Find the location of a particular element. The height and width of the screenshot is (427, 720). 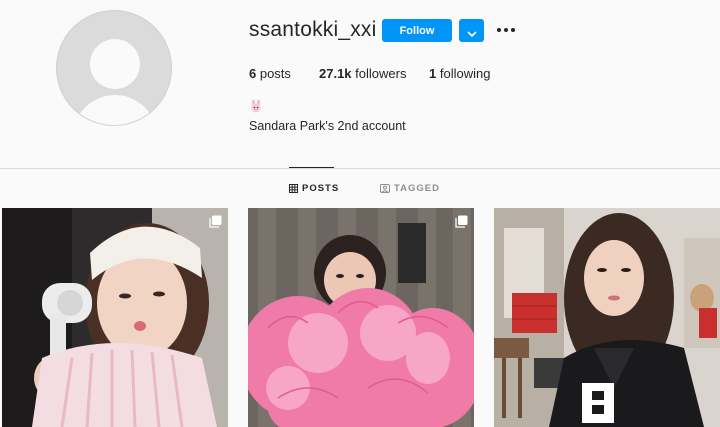

profile-avatar is located at coordinates (114, 68).